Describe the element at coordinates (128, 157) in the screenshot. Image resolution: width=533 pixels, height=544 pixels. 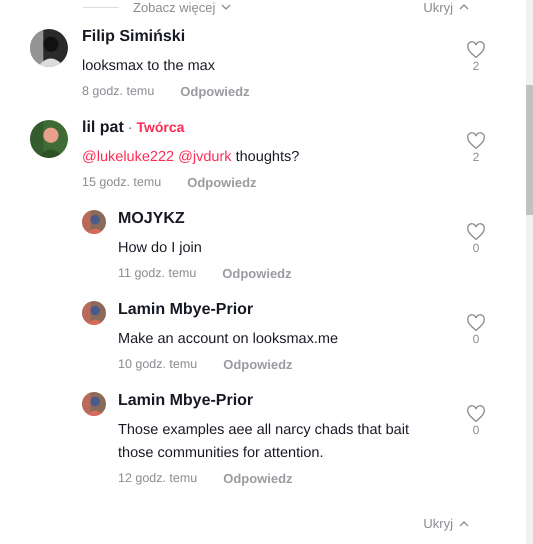
I see `mention-link: @lukeluke222` at that location.